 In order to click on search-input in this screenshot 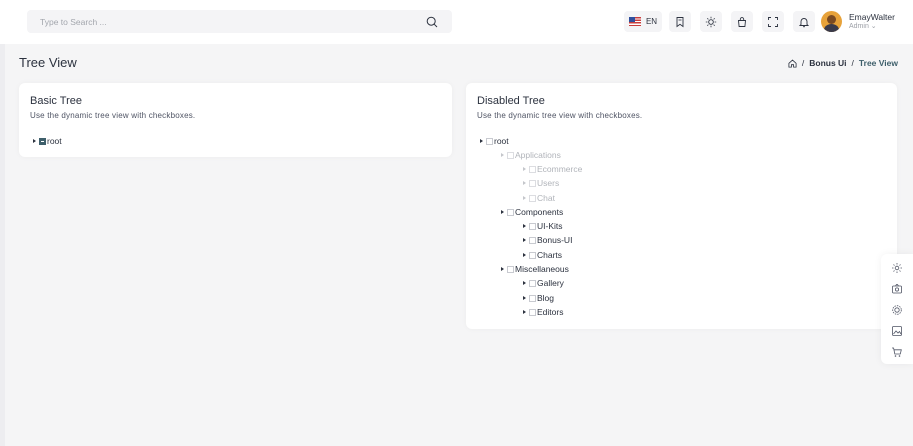, I will do `click(239, 21)`.